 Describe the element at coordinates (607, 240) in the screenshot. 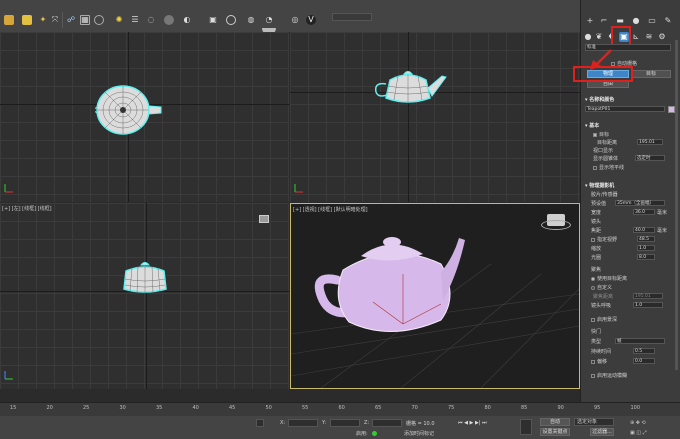

I see `fov-label: 指定视野` at that location.